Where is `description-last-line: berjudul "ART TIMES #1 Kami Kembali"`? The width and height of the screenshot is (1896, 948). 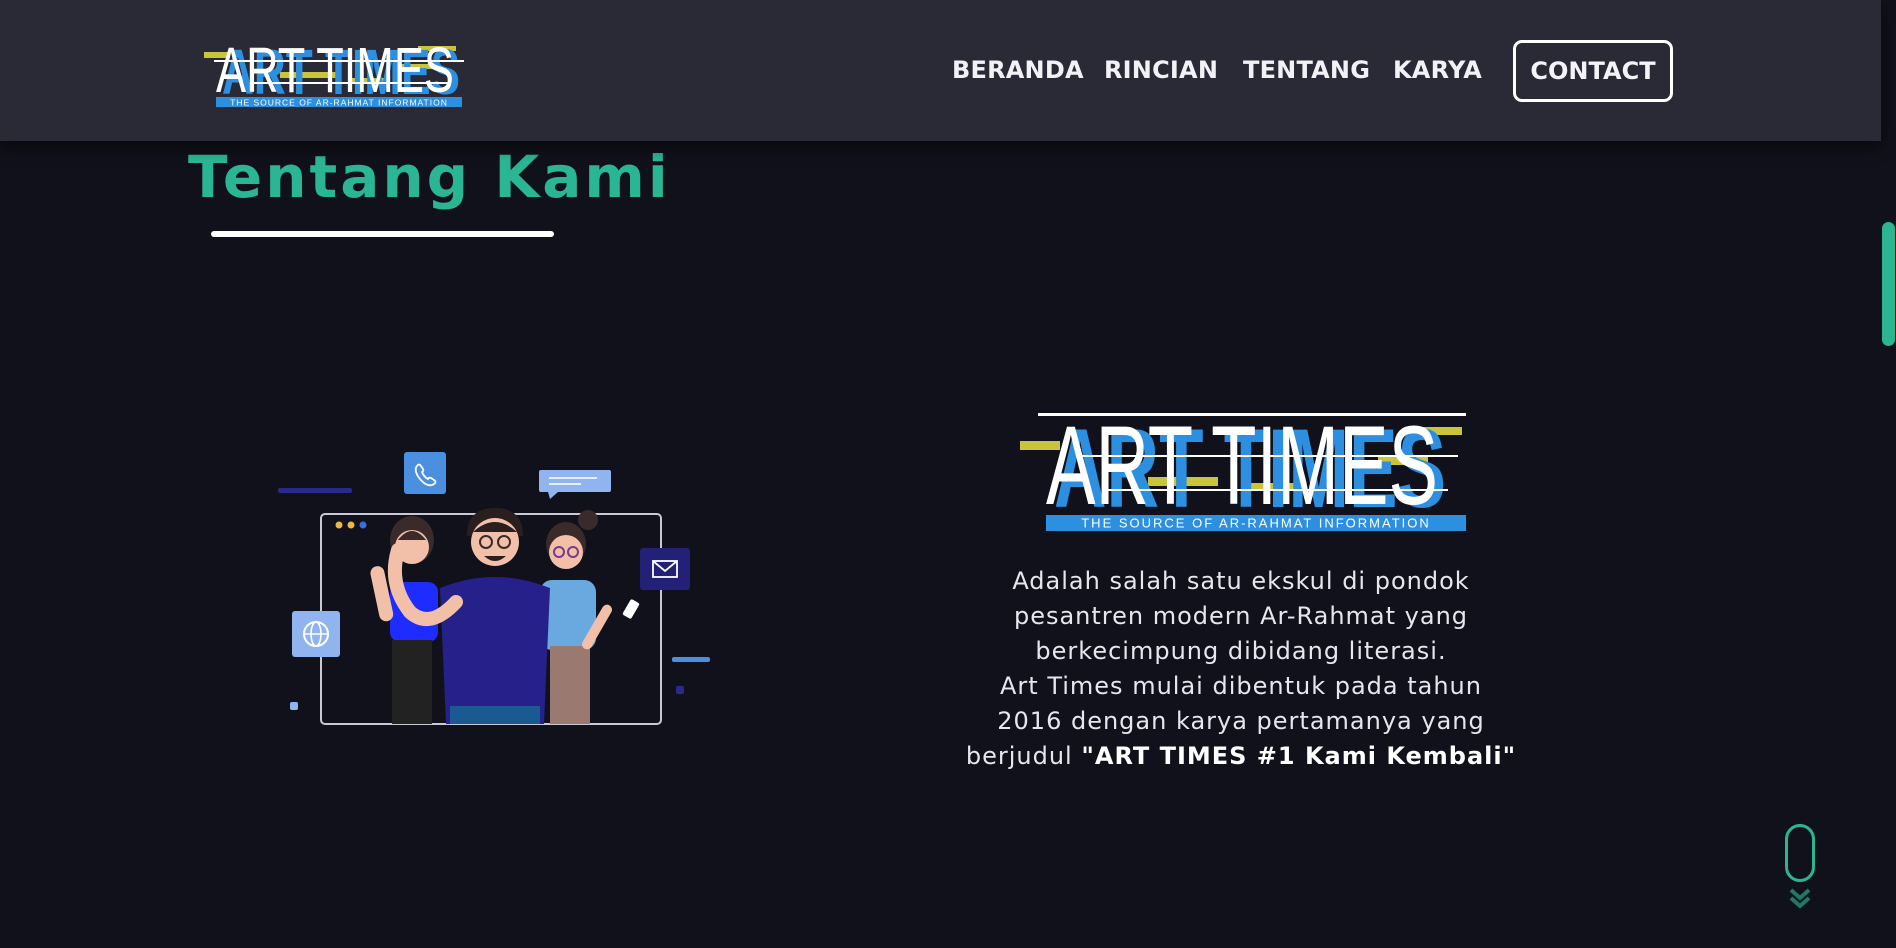
description-last-line: berjudul "ART TIMES #1 Kami Kembali" is located at coordinates (1241, 756).